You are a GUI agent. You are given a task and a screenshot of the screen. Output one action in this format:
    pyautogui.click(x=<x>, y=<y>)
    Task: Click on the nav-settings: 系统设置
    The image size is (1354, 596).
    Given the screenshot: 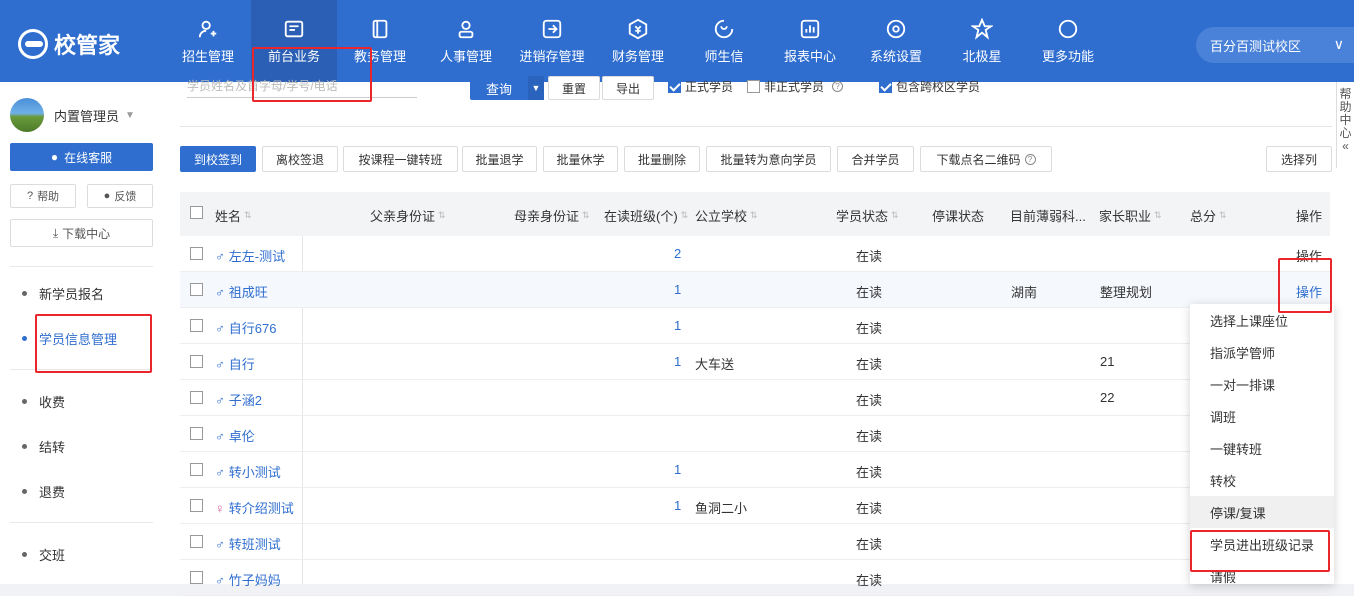 What is the action you would take?
    pyautogui.click(x=896, y=41)
    